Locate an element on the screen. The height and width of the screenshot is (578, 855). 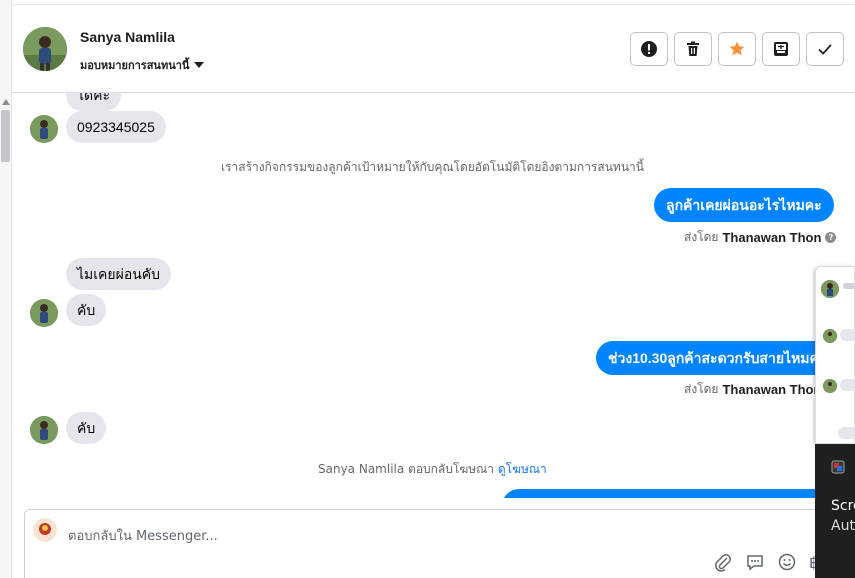
sent-by-label: ส่งโดย Thanawan Thon ? is located at coordinates (760, 237).